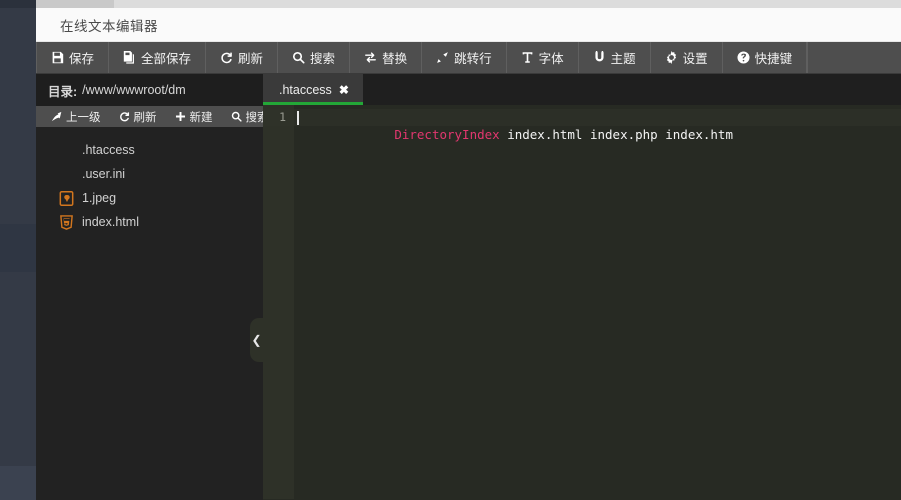 This screenshot has height=500, width=901. Describe the element at coordinates (145, 117) in the screenshot. I see `sidebar-tool-label: 刷新` at that location.